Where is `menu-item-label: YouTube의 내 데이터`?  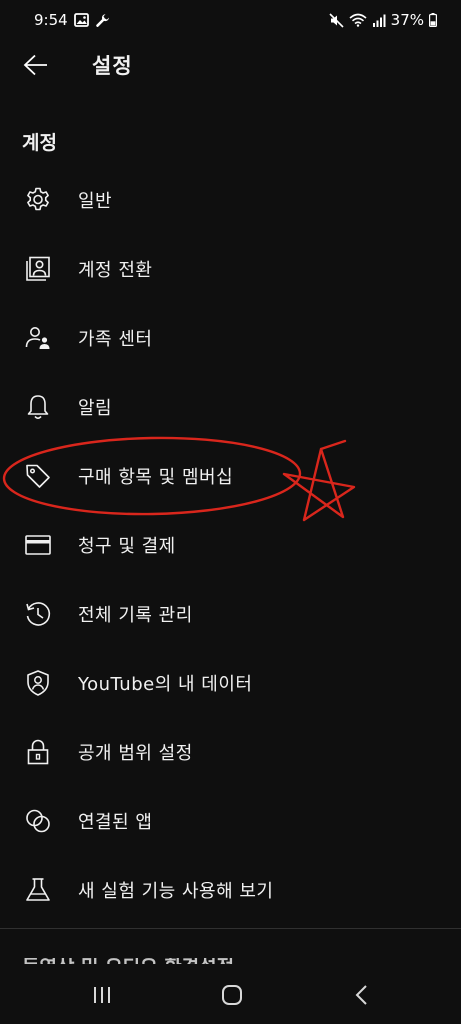 menu-item-label: YouTube의 내 데이터 is located at coordinates (165, 684).